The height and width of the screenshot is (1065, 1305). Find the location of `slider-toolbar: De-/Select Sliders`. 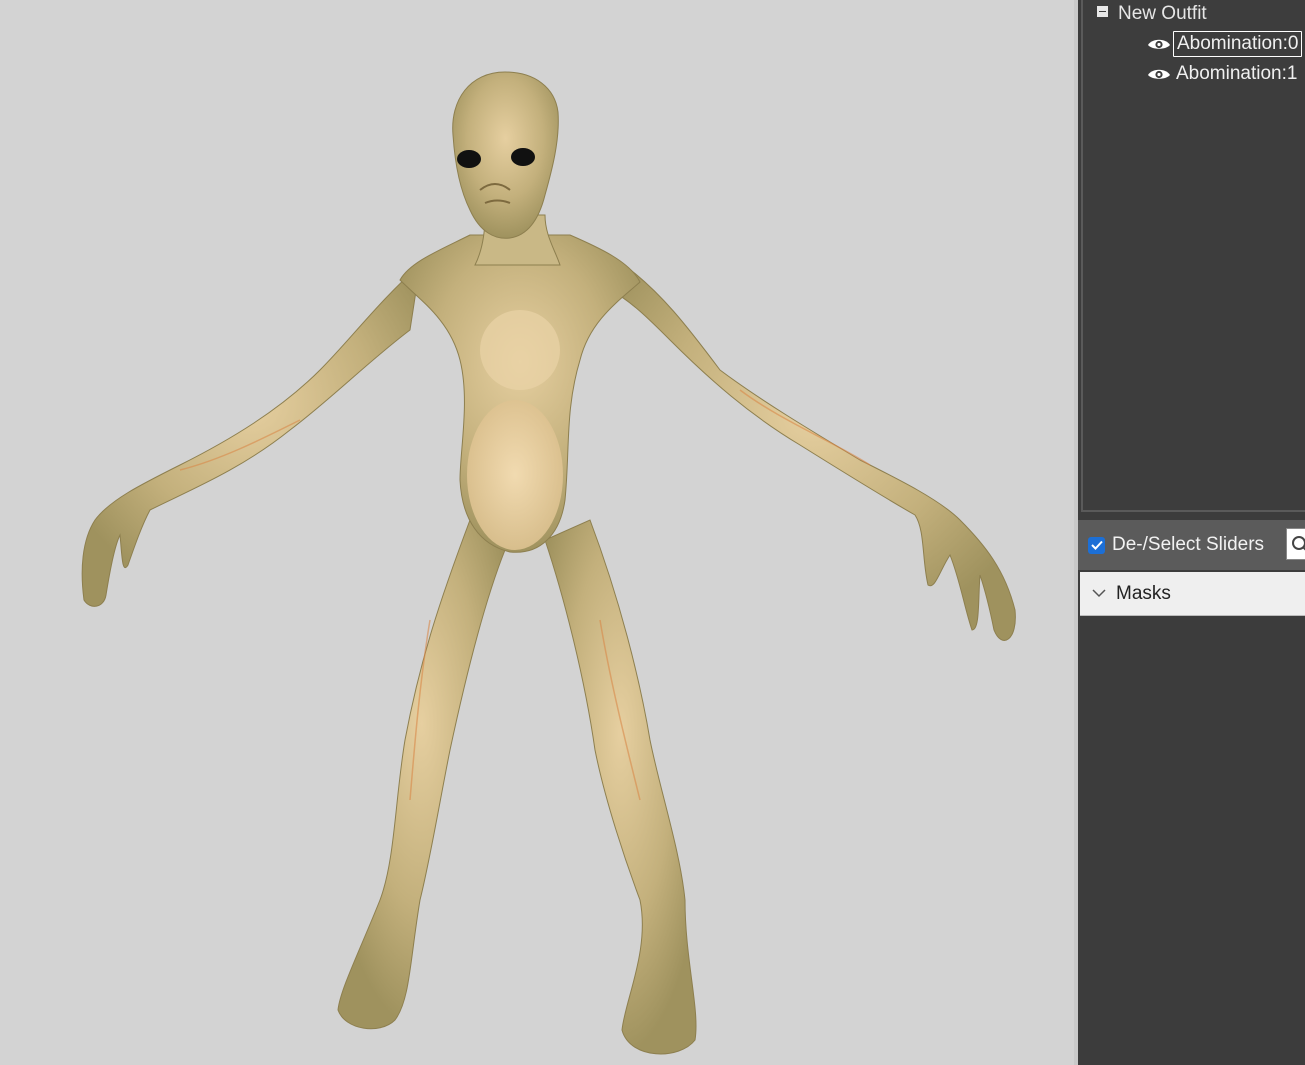

slider-toolbar: De-/Select Sliders is located at coordinates (1191, 545).